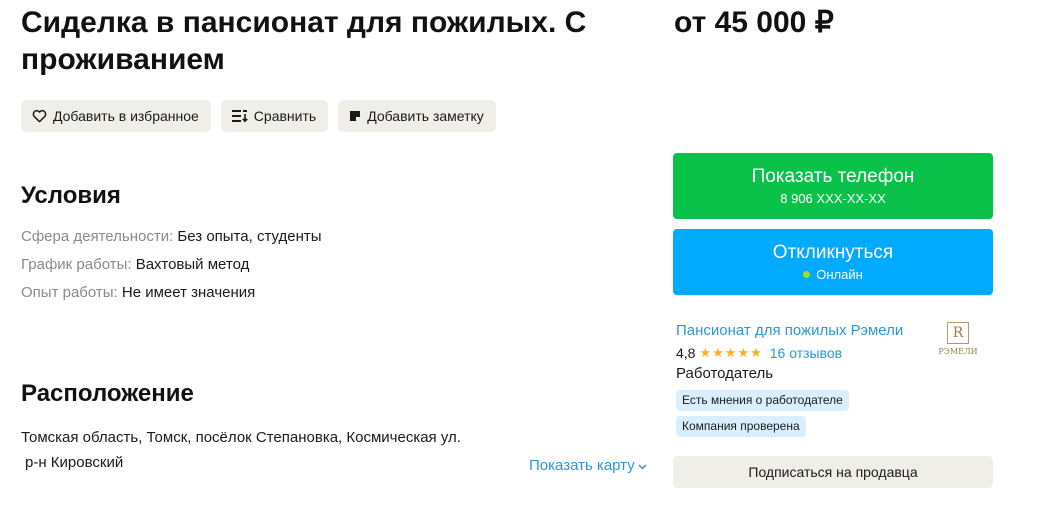  Describe the element at coordinates (839, 274) in the screenshot. I see `online-status-label: Онлайн` at that location.